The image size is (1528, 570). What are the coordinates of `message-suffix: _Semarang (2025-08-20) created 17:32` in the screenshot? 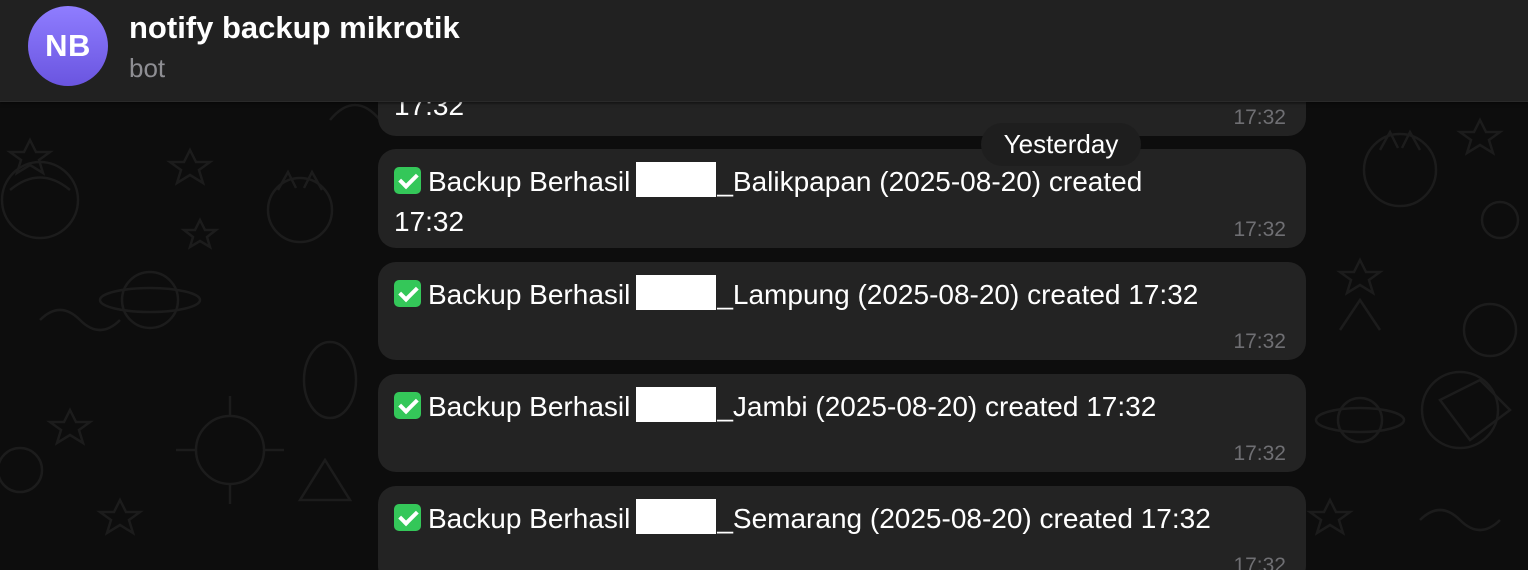 It's located at (964, 518).